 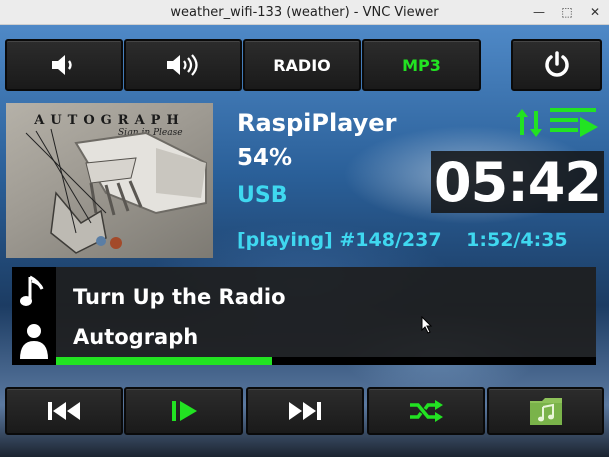 I want to click on mode-indicators, so click(x=557, y=122).